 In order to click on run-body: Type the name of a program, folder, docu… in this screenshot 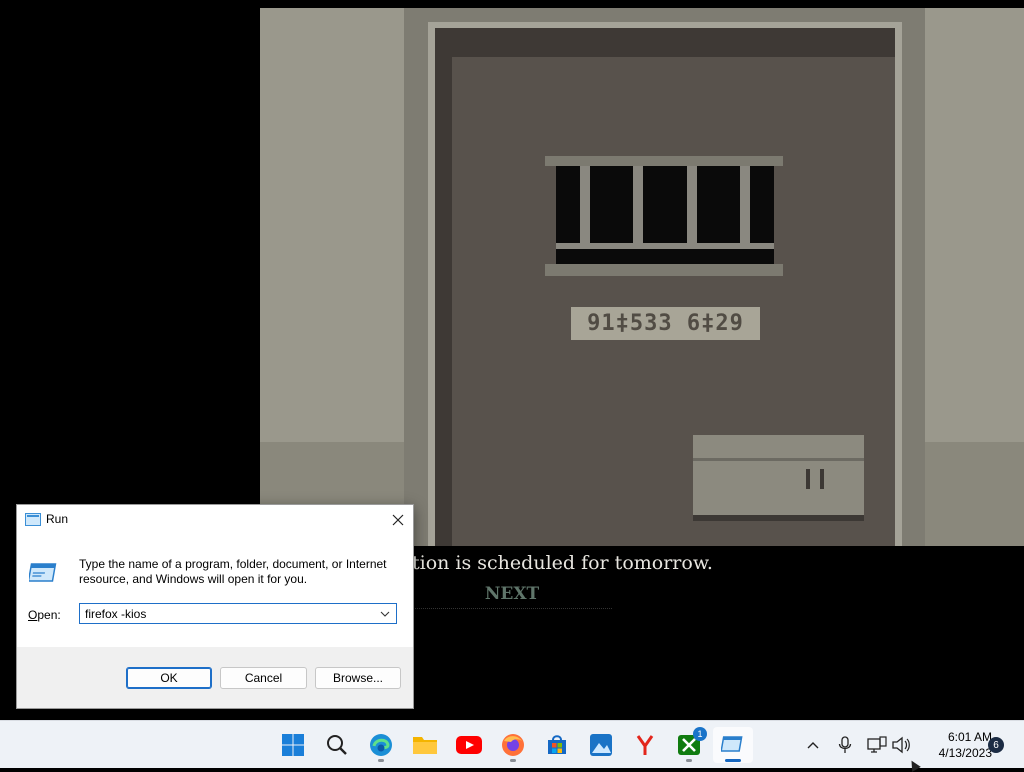, I will do `click(215, 591)`.